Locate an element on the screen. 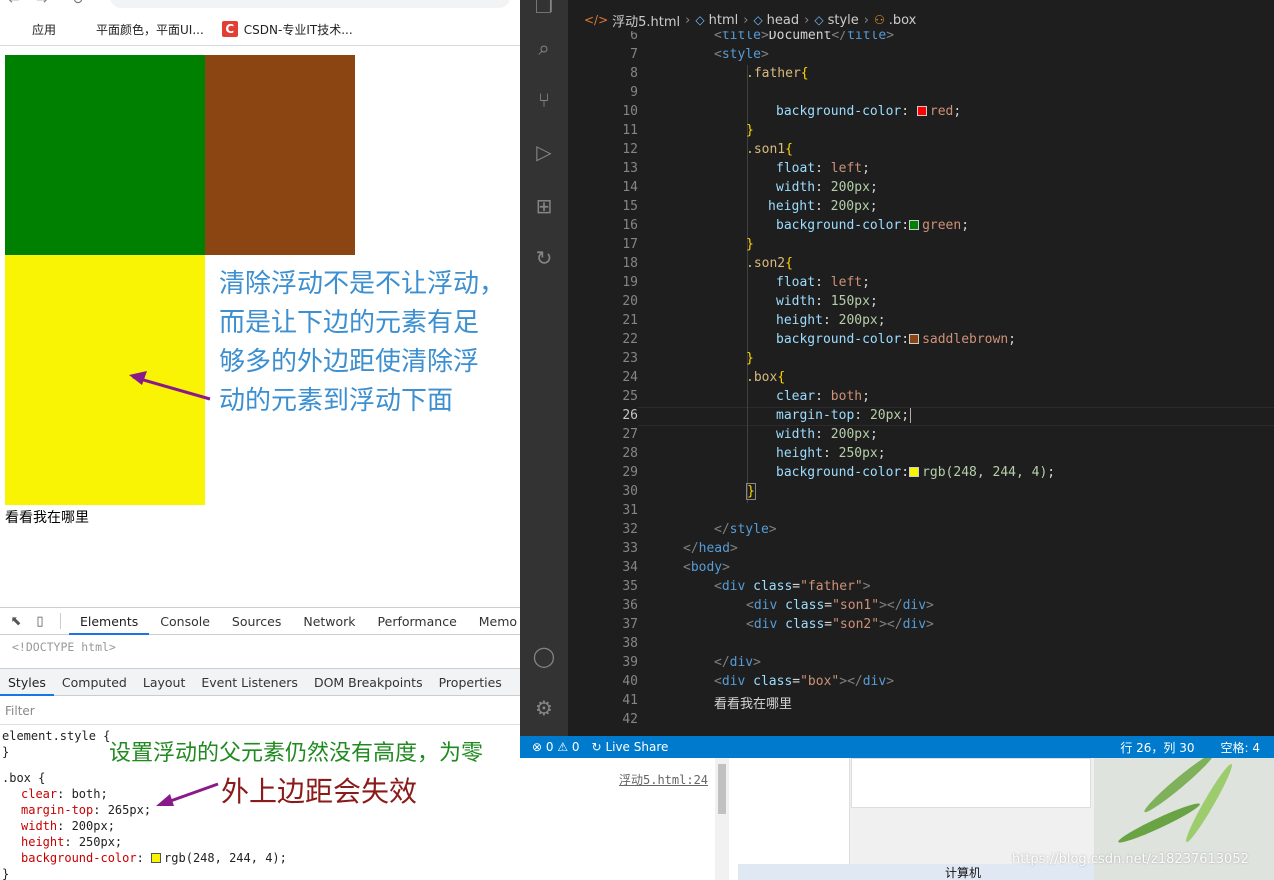 The image size is (1274, 880). line-number: 22 is located at coordinates (630, 339).